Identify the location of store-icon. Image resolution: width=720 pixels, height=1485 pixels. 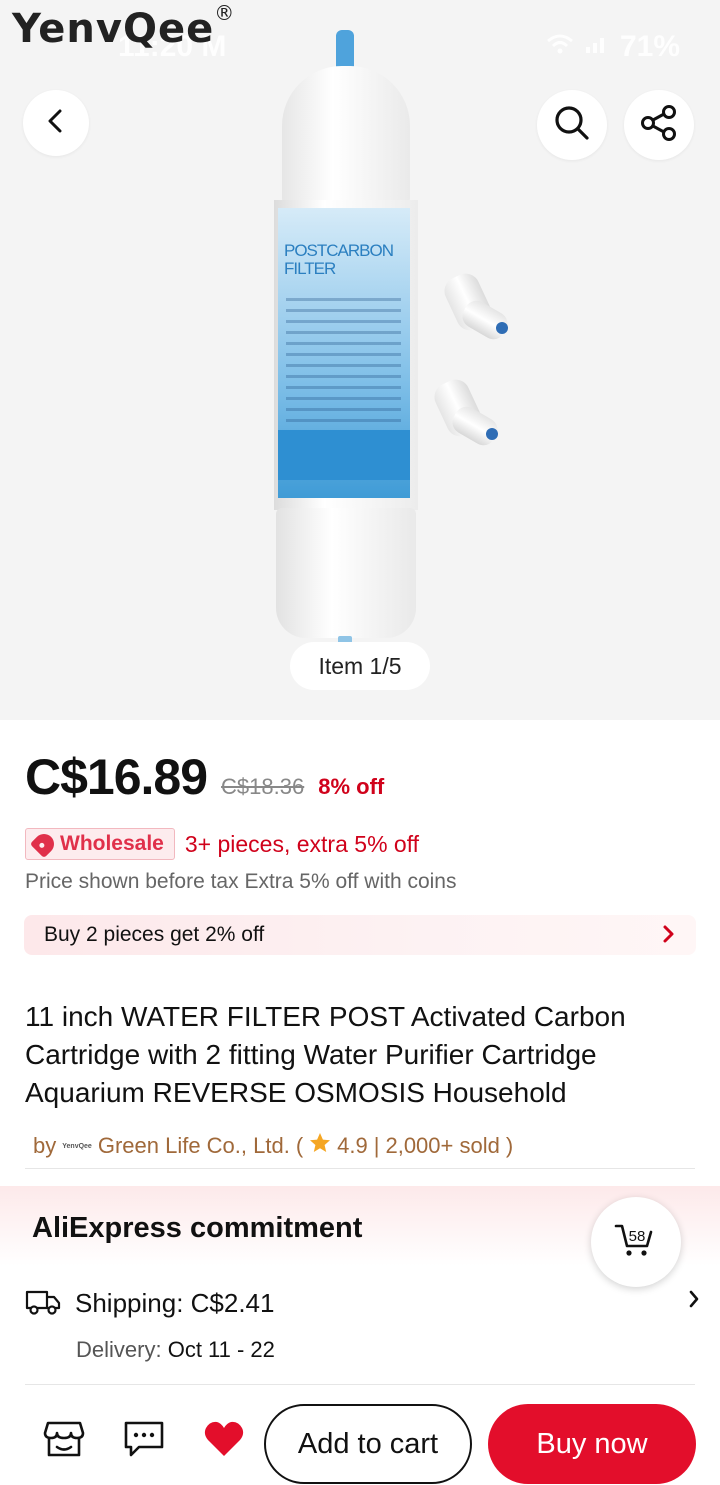
(64, 1441).